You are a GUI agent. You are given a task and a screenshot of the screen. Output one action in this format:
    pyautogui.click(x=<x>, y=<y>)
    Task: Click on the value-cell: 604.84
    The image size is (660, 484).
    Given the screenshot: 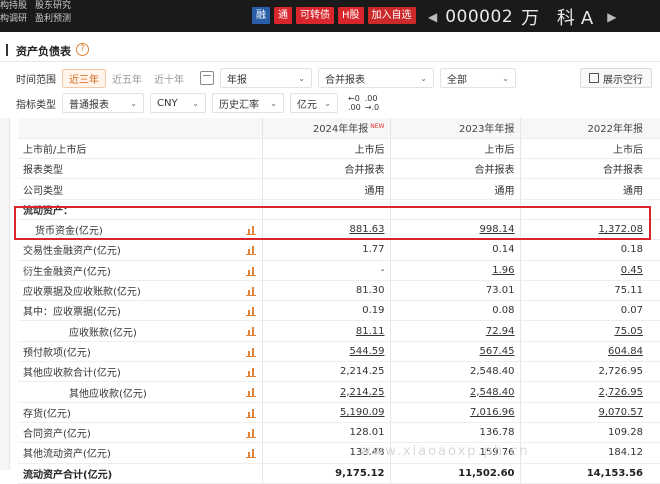 What is the action you would take?
    pyautogui.click(x=583, y=352)
    